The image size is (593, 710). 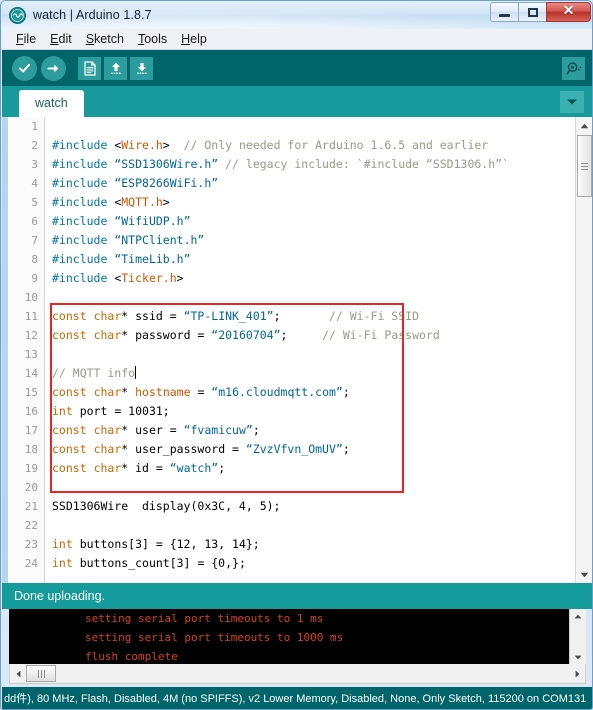 What do you see at coordinates (577, 636) in the screenshot?
I see `console-vertical-scrollbar` at bounding box center [577, 636].